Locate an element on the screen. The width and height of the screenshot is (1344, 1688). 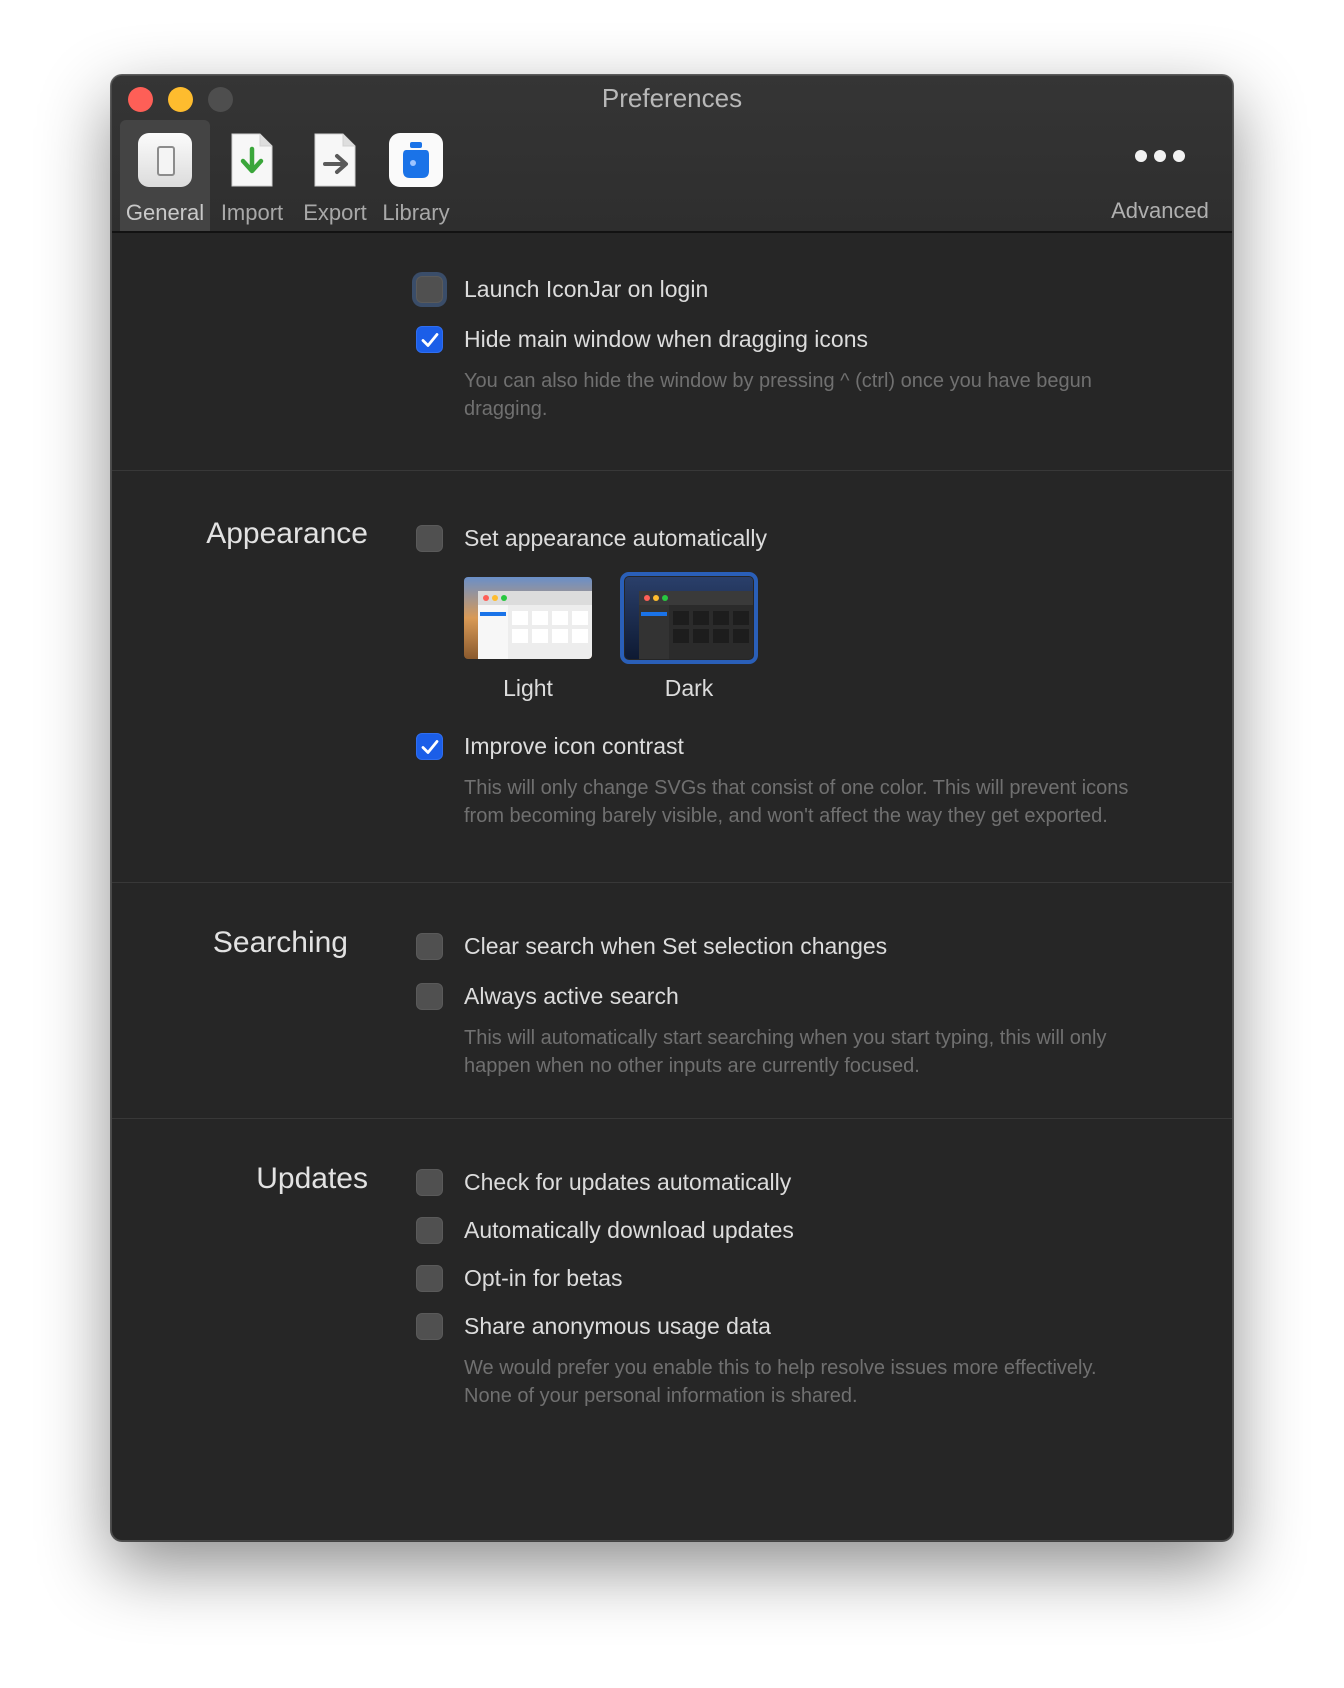
betas-option: Opt-in for betas is located at coordinates (519, 1278).